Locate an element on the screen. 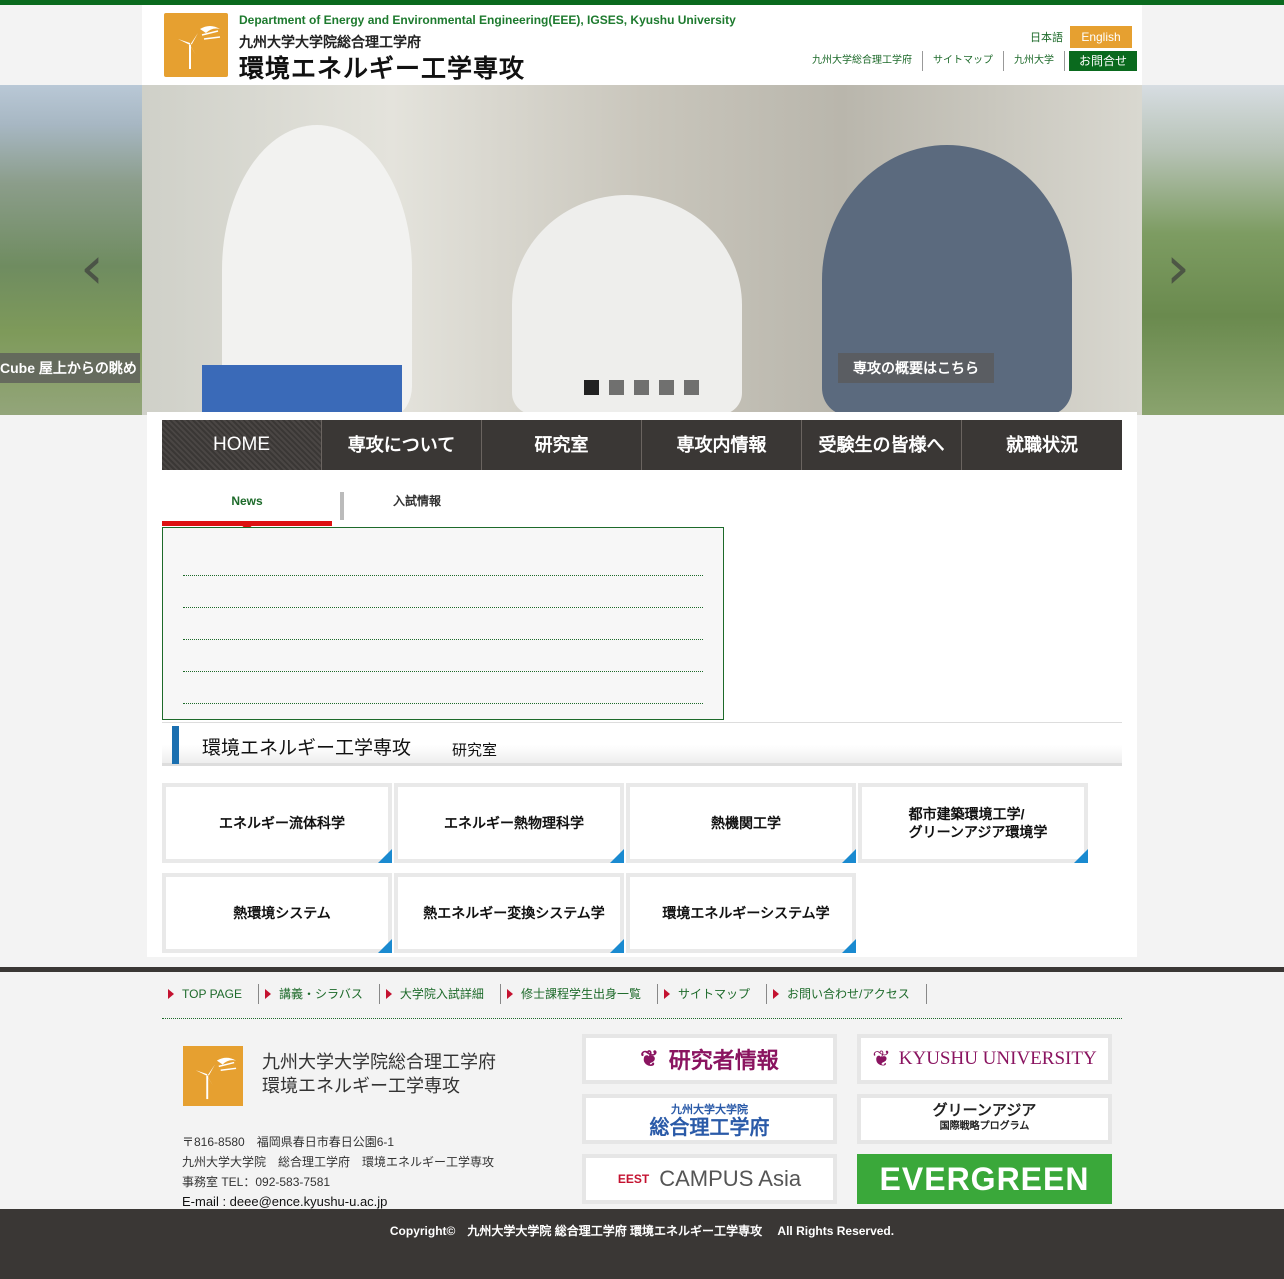  lang-english-button: English is located at coordinates (1101, 37).